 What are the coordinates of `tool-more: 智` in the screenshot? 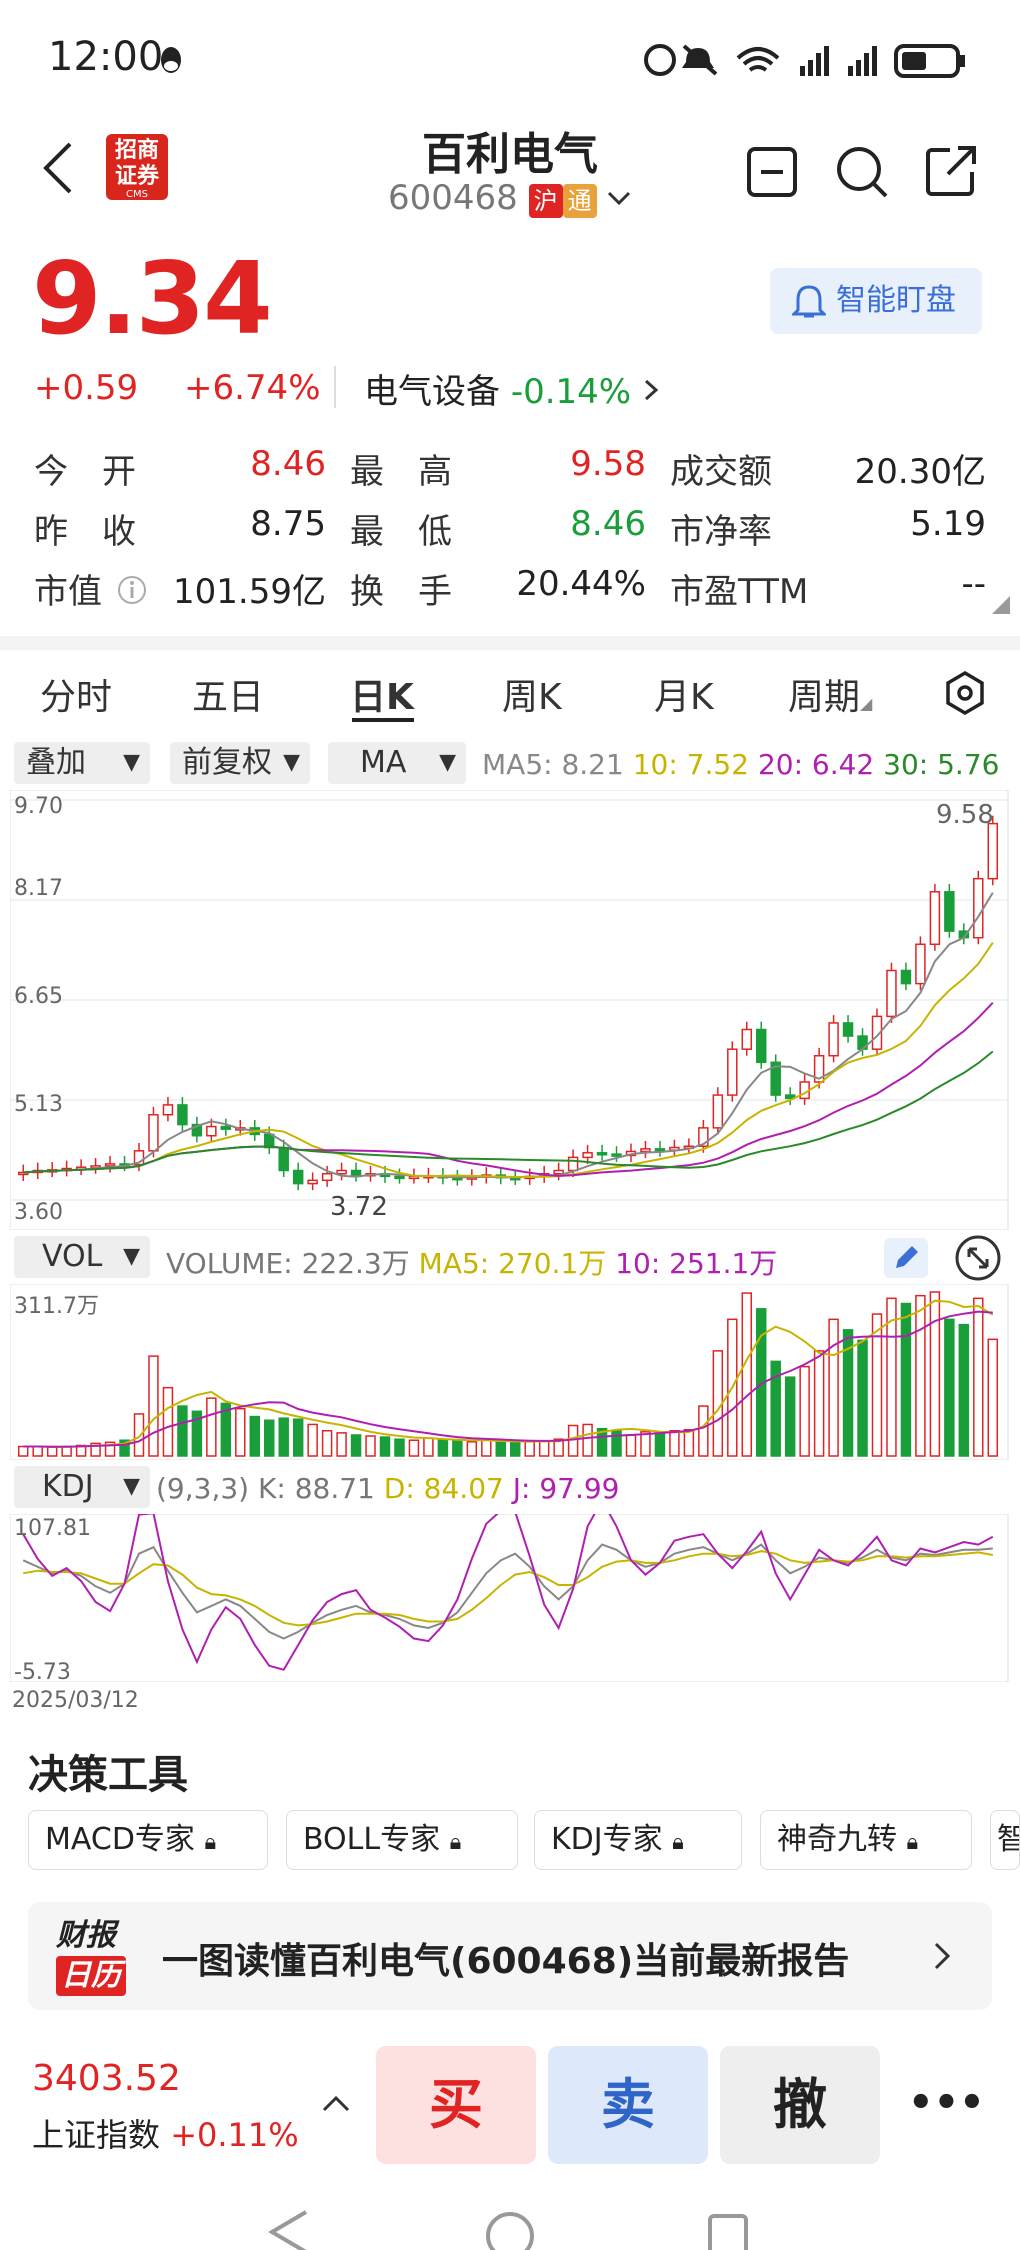 It's located at (1005, 1840).